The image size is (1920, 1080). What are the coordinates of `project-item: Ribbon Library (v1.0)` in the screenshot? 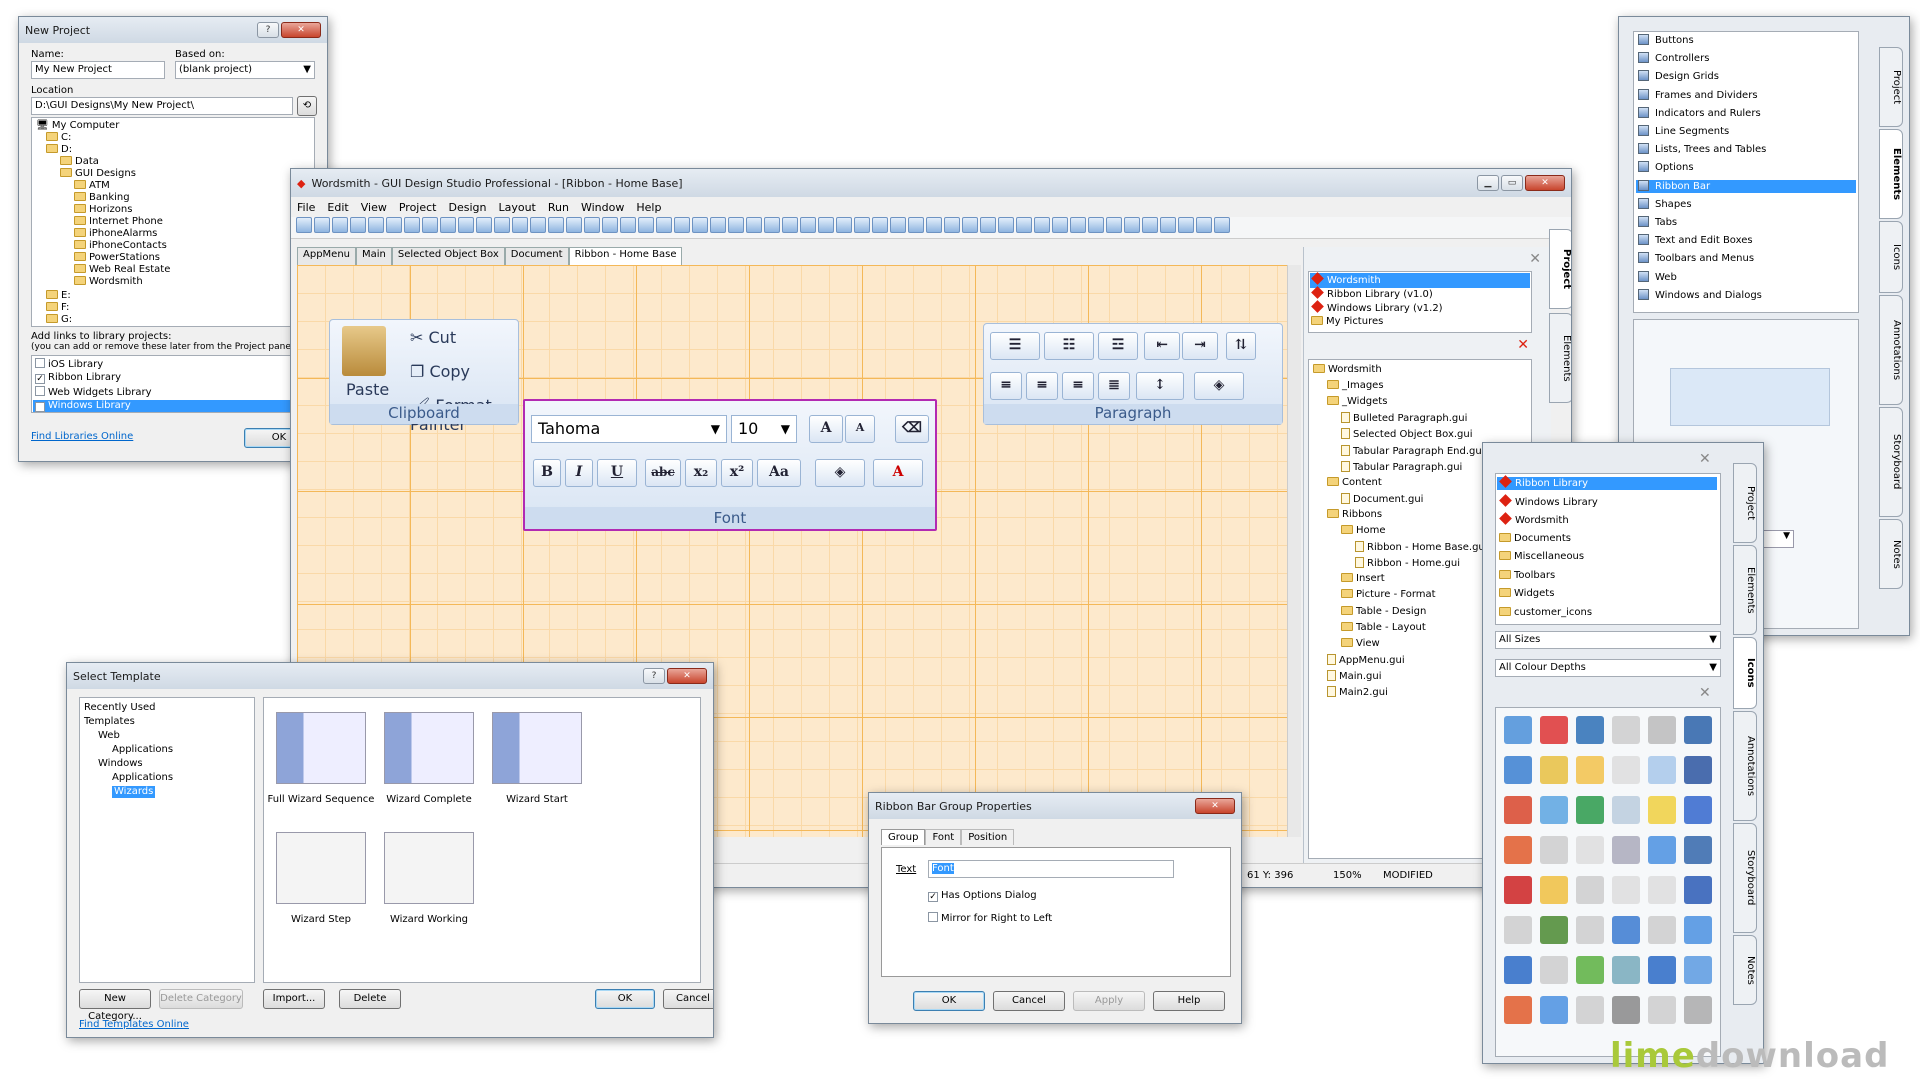 It's located at (1372, 293).